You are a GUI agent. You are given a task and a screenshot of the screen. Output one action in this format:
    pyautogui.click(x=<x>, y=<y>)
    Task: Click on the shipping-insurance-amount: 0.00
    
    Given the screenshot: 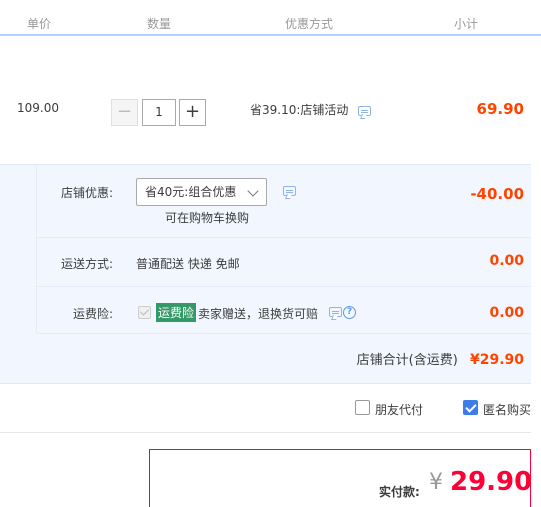 What is the action you would take?
    pyautogui.click(x=506, y=313)
    